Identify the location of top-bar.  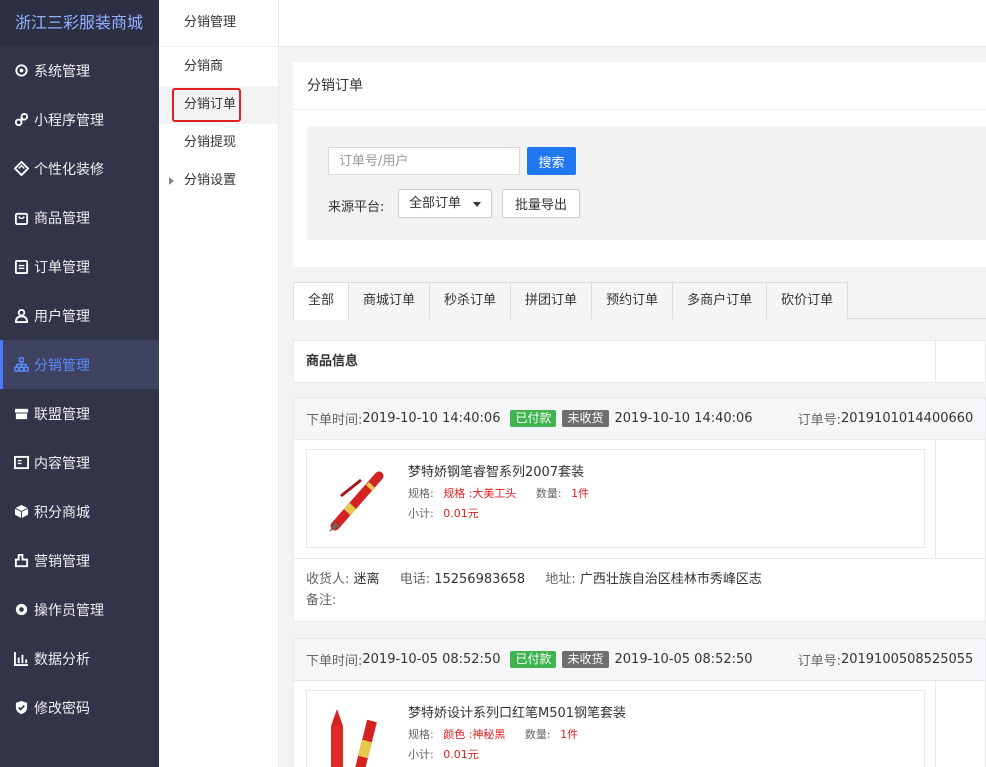
(632, 23).